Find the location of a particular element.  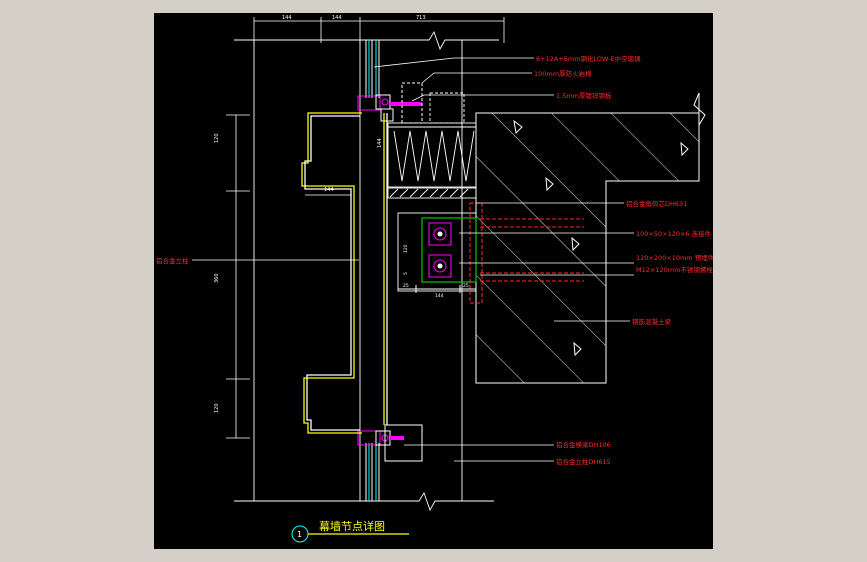

callout-mullion-left: 铝合金立柱 is located at coordinates (172, 260).